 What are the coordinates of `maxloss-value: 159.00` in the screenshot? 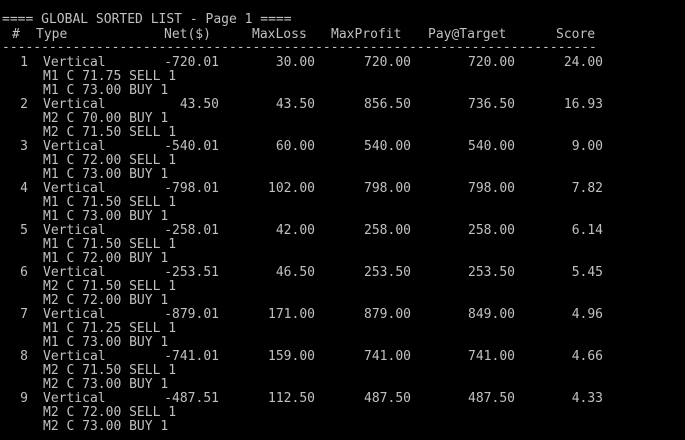 It's located at (291, 356).